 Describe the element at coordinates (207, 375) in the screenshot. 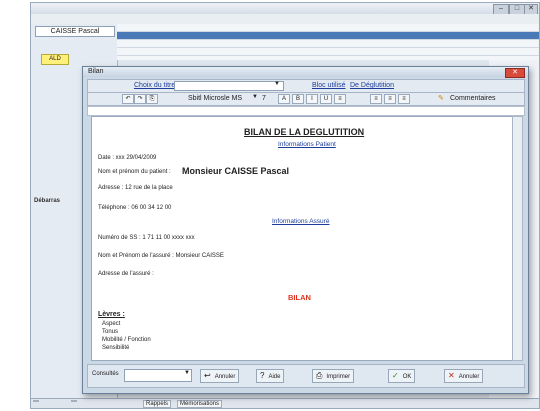

I see `undo-icon: ↩` at that location.